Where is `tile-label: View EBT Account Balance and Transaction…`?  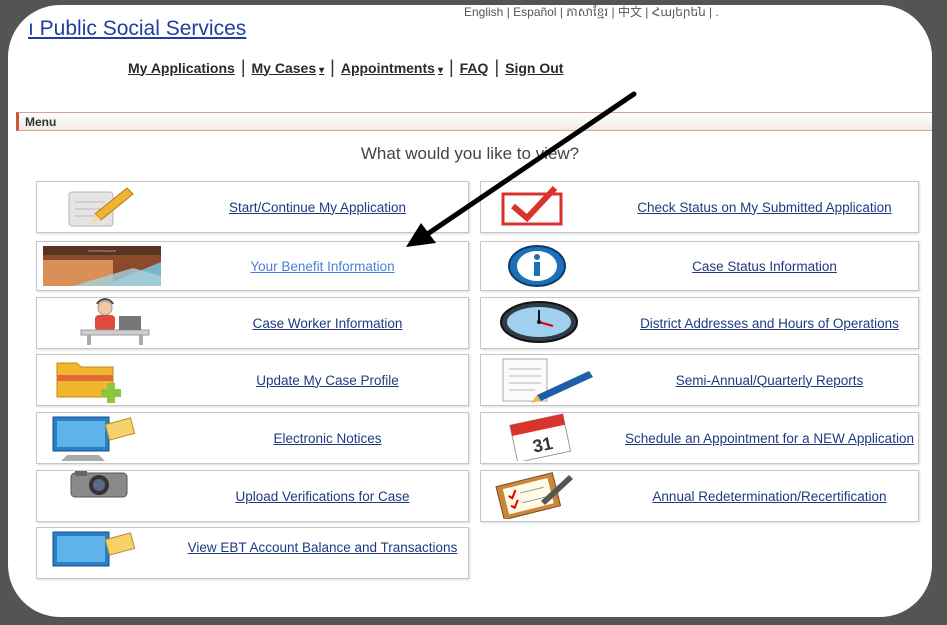
tile-label: View EBT Account Balance and Transaction… is located at coordinates (322, 547).